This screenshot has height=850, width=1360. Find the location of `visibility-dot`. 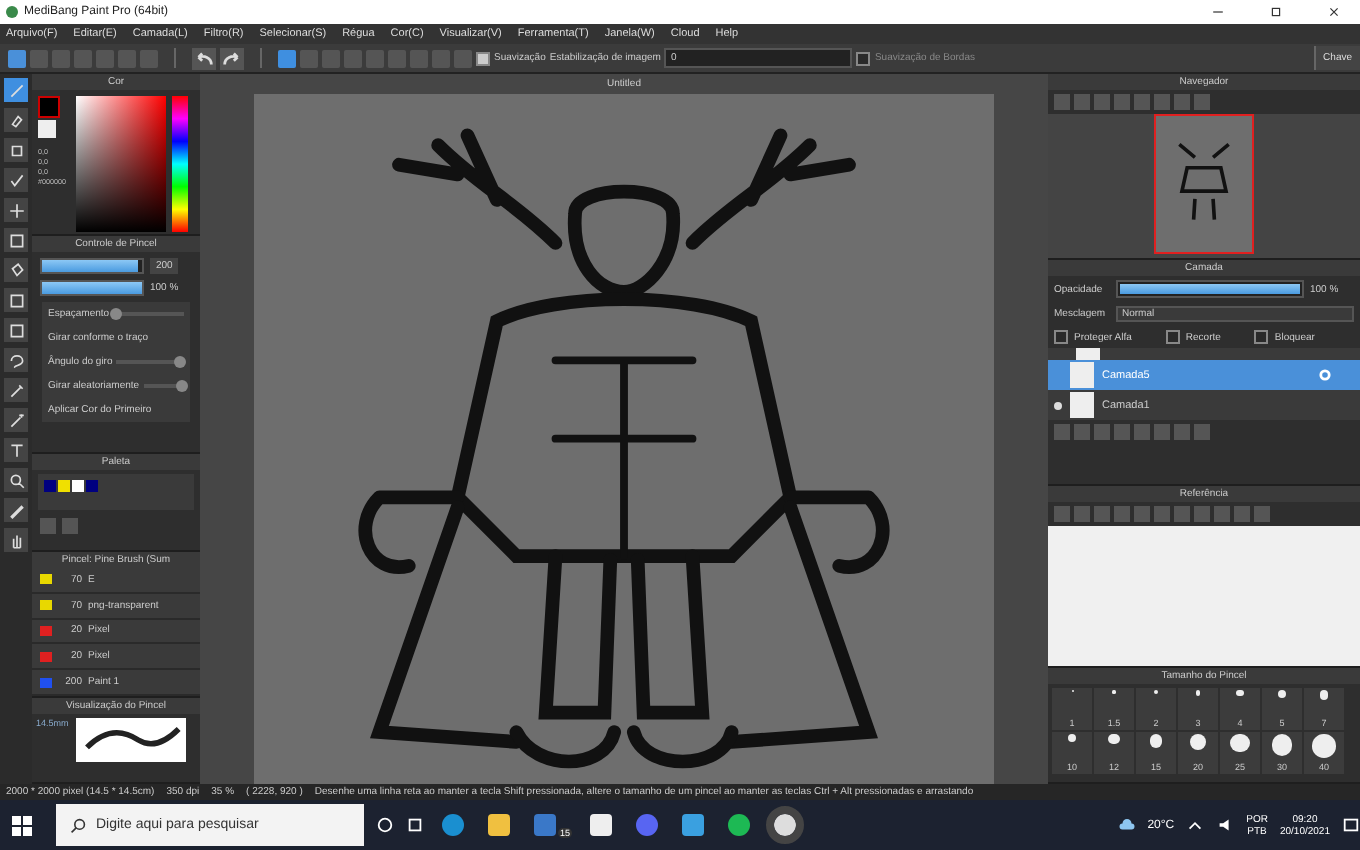

visibility-dot is located at coordinates (1058, 405).